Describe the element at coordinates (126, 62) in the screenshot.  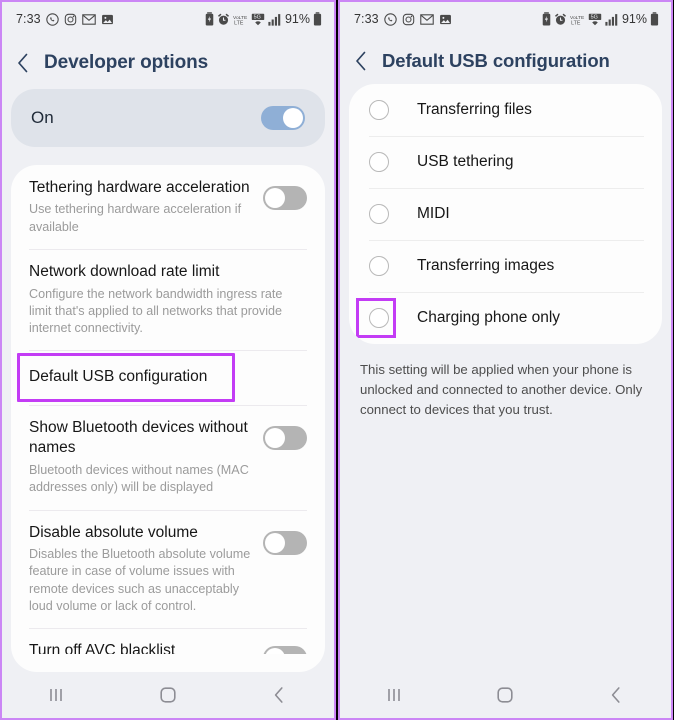
I see `page-title: Developer options` at that location.